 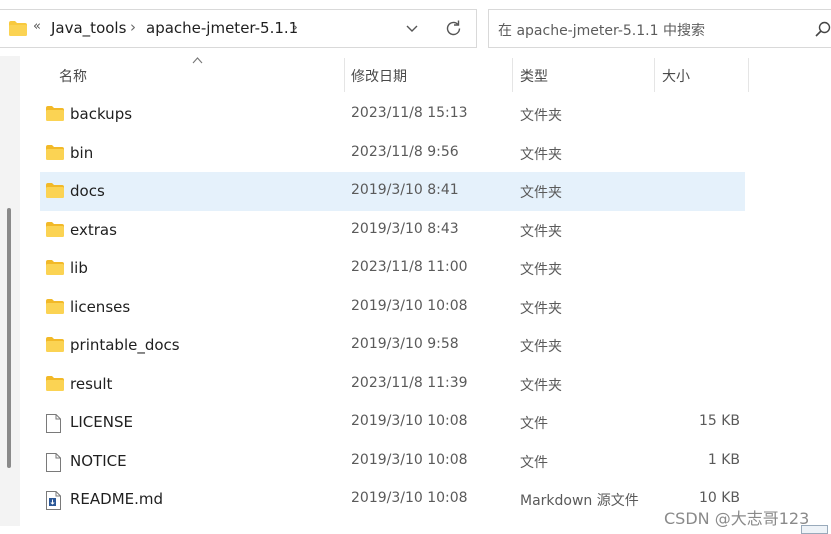 I want to click on file-date-modified: 2019/3/10 9:58, so click(x=405, y=344).